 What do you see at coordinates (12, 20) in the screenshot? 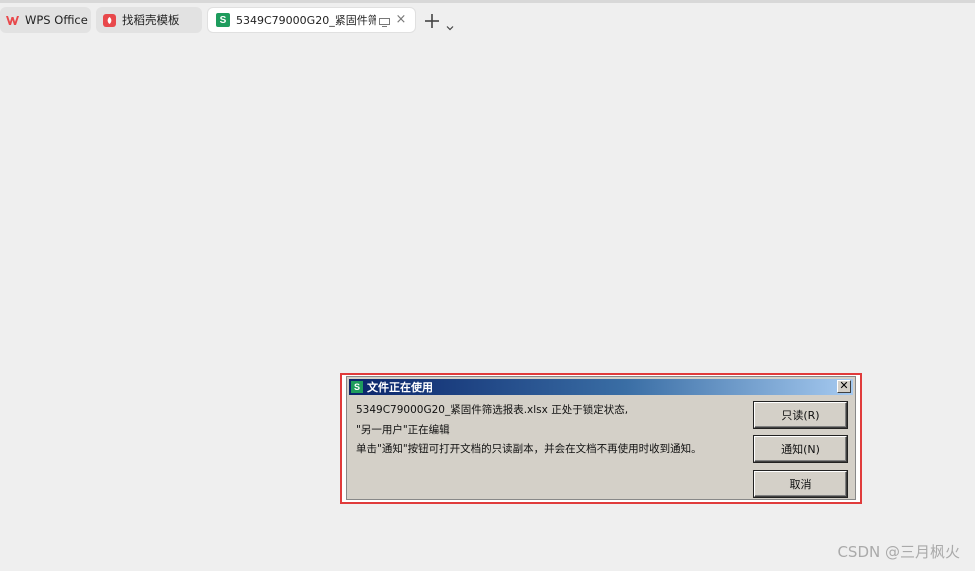
I see `wps-logo-icon` at bounding box center [12, 20].